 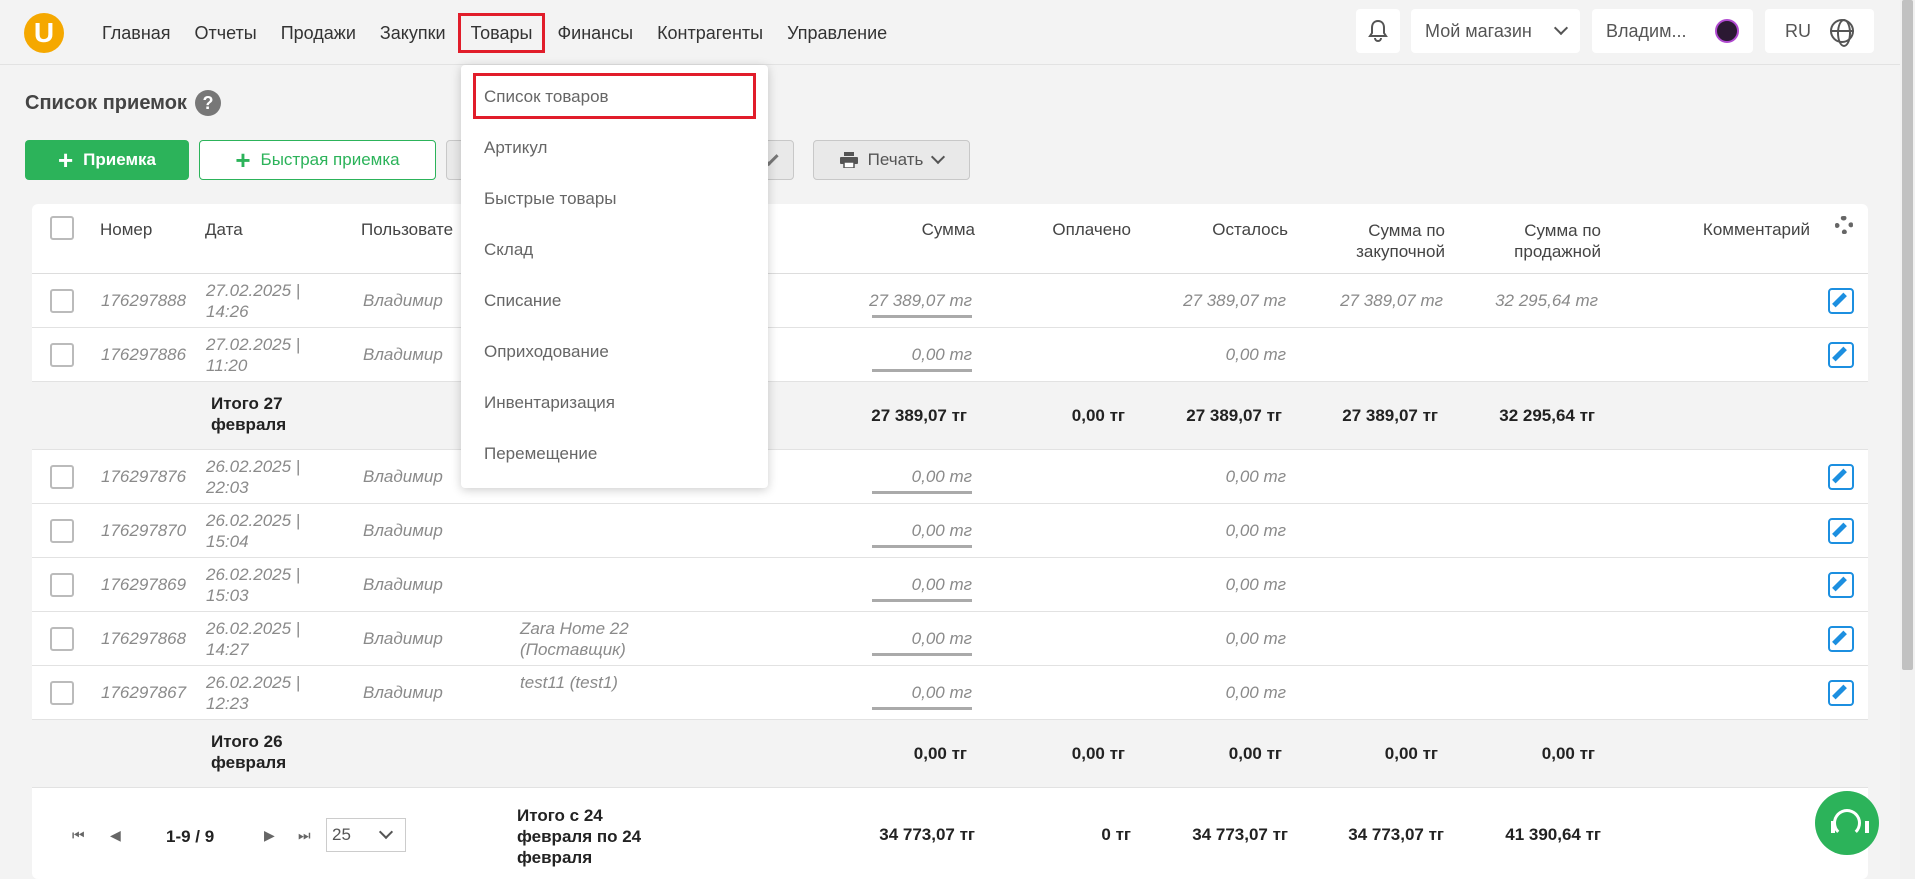 What do you see at coordinates (413, 33) in the screenshot?
I see `nav-purchases: Закупки` at bounding box center [413, 33].